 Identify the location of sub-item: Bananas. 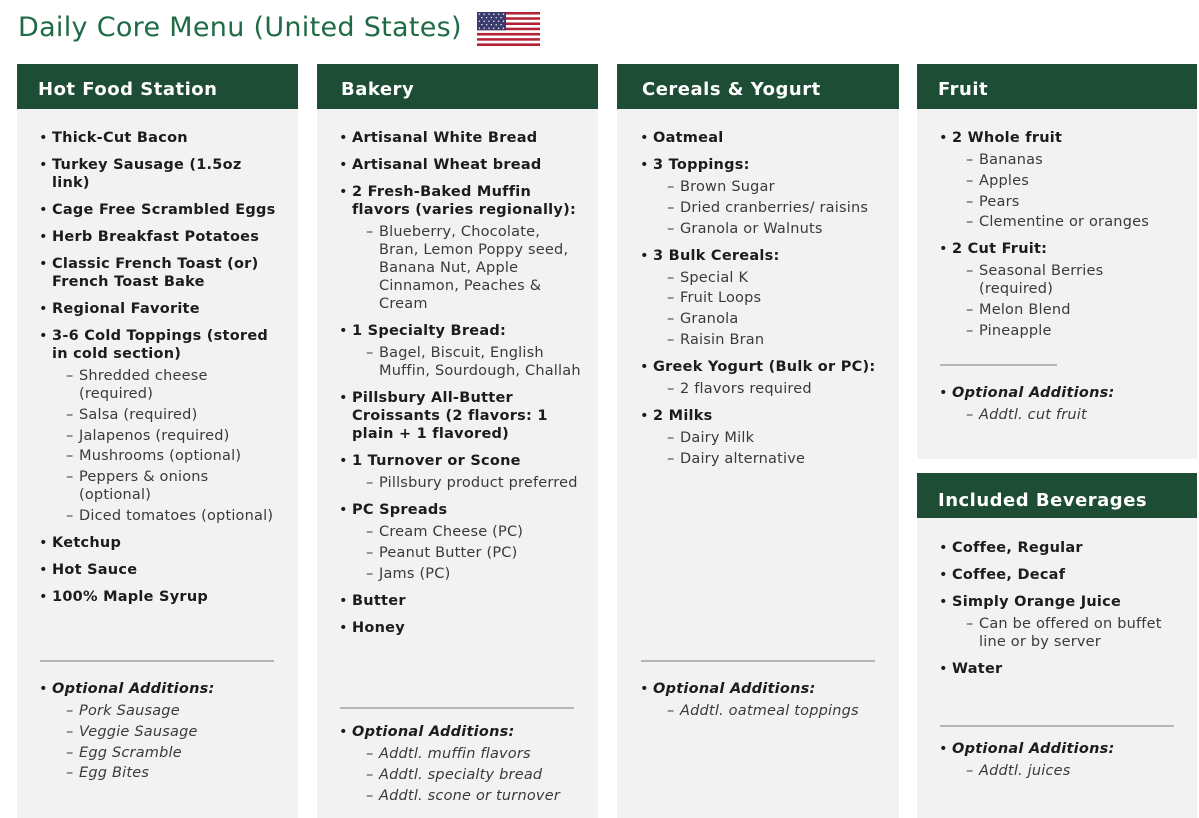
(1066, 160).